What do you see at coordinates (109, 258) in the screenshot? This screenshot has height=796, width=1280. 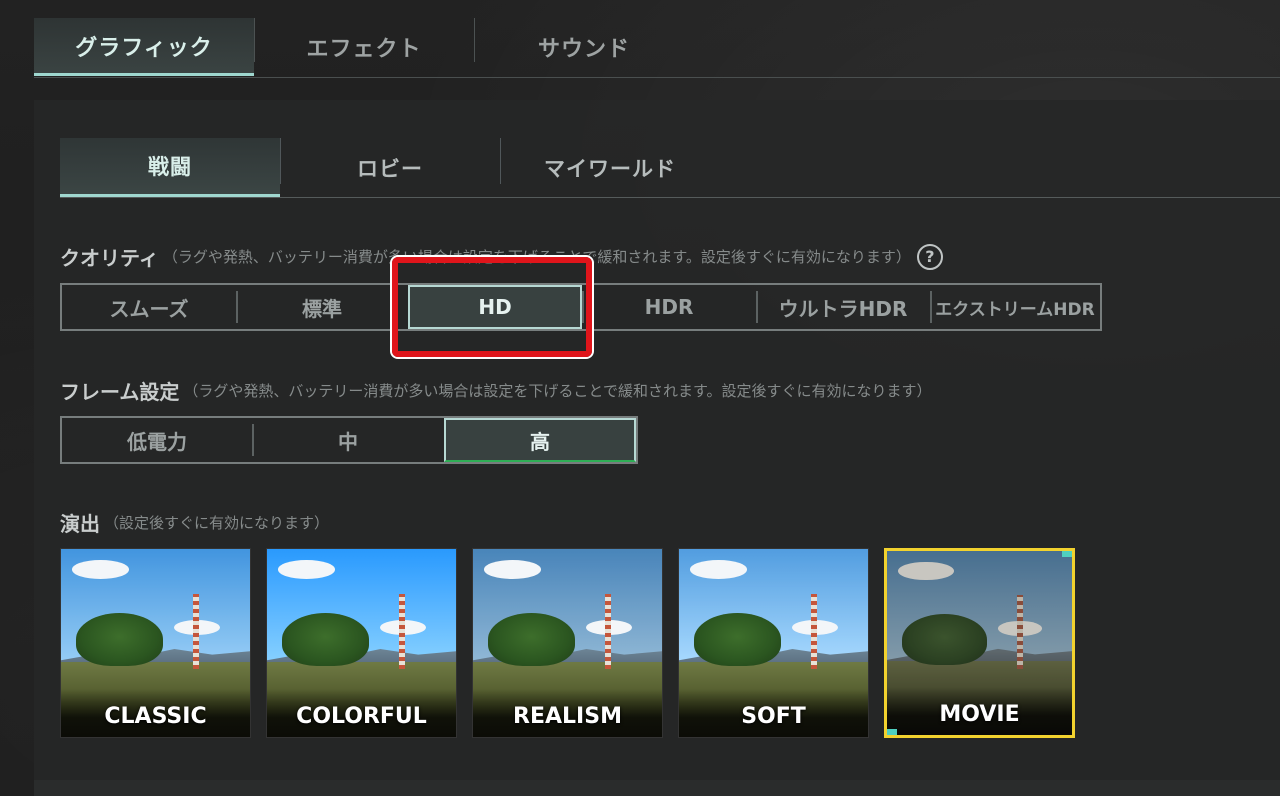 I see `quality-label: クオリティ` at bounding box center [109, 258].